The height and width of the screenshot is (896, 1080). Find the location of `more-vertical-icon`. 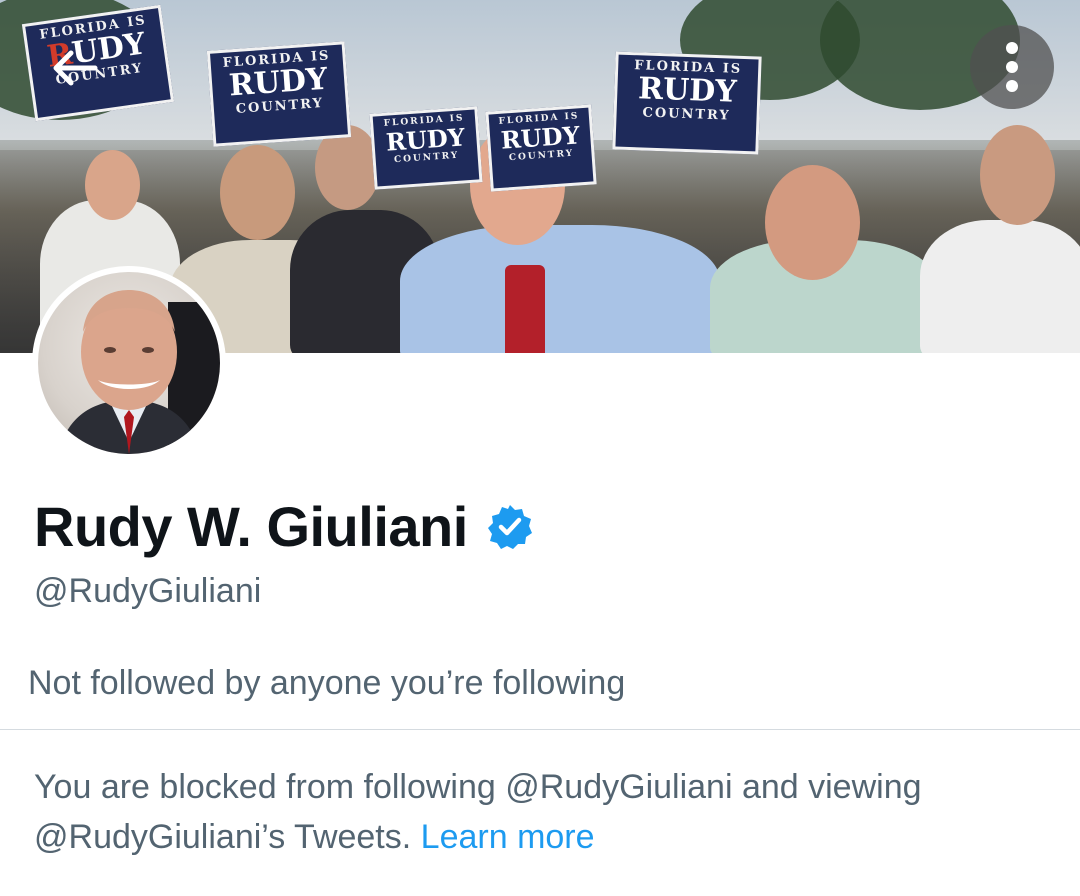

more-vertical-icon is located at coordinates (1012, 67).